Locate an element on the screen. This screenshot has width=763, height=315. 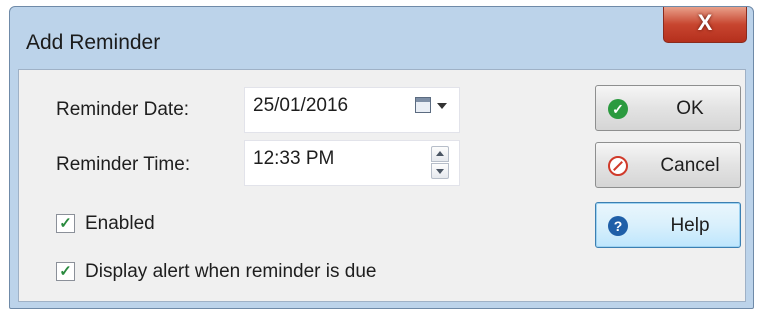
close-icon: X is located at coordinates (705, 22).